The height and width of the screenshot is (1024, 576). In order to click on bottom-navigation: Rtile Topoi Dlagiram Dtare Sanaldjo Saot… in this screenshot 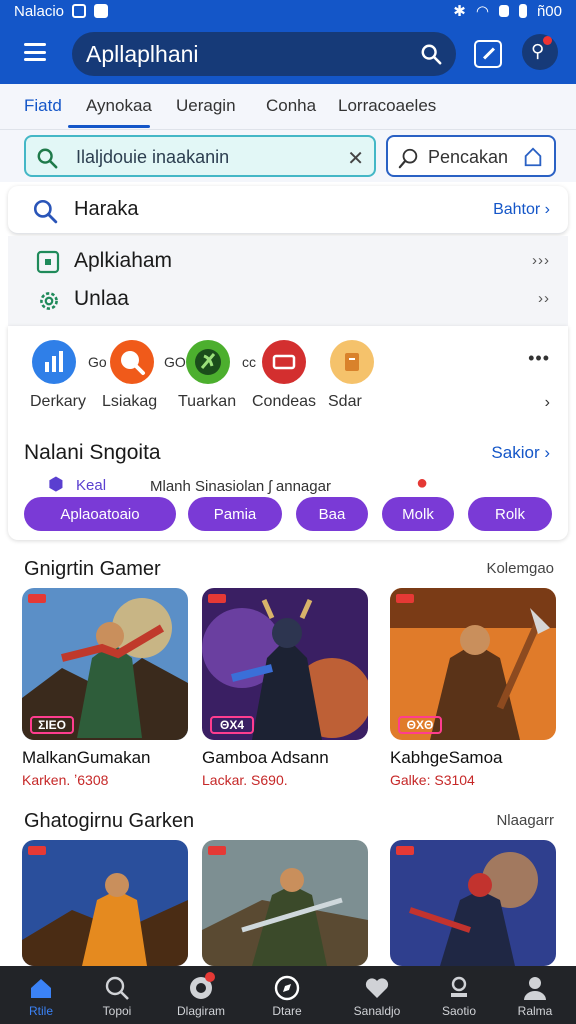, I will do `click(288, 995)`.